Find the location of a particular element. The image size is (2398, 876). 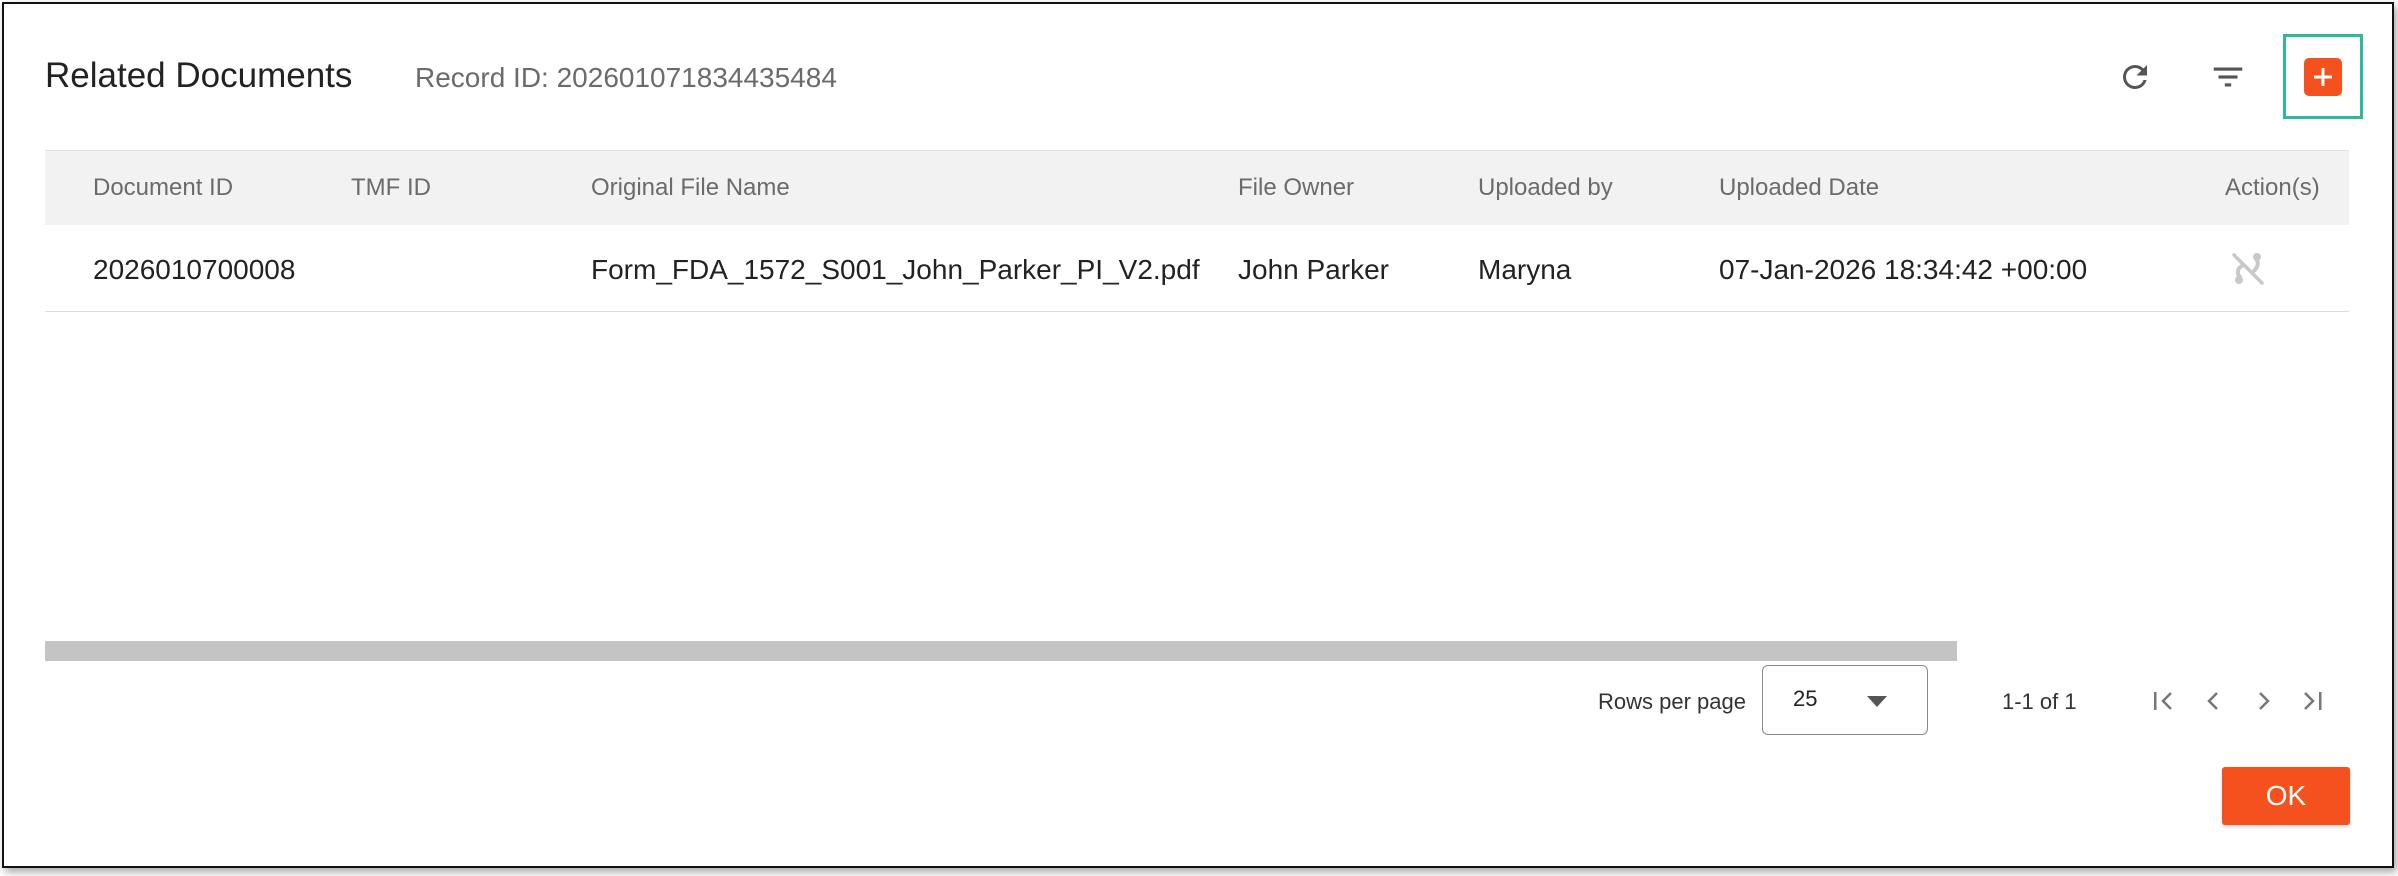

cell-file-owner: John Parker is located at coordinates (1313, 269).